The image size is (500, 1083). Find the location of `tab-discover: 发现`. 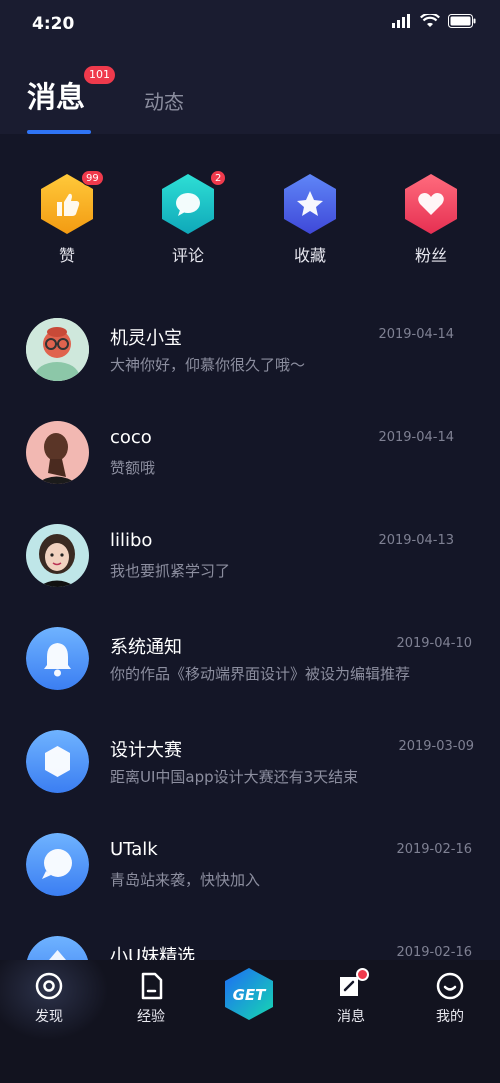

tab-discover: 发现 is located at coordinates (49, 998).